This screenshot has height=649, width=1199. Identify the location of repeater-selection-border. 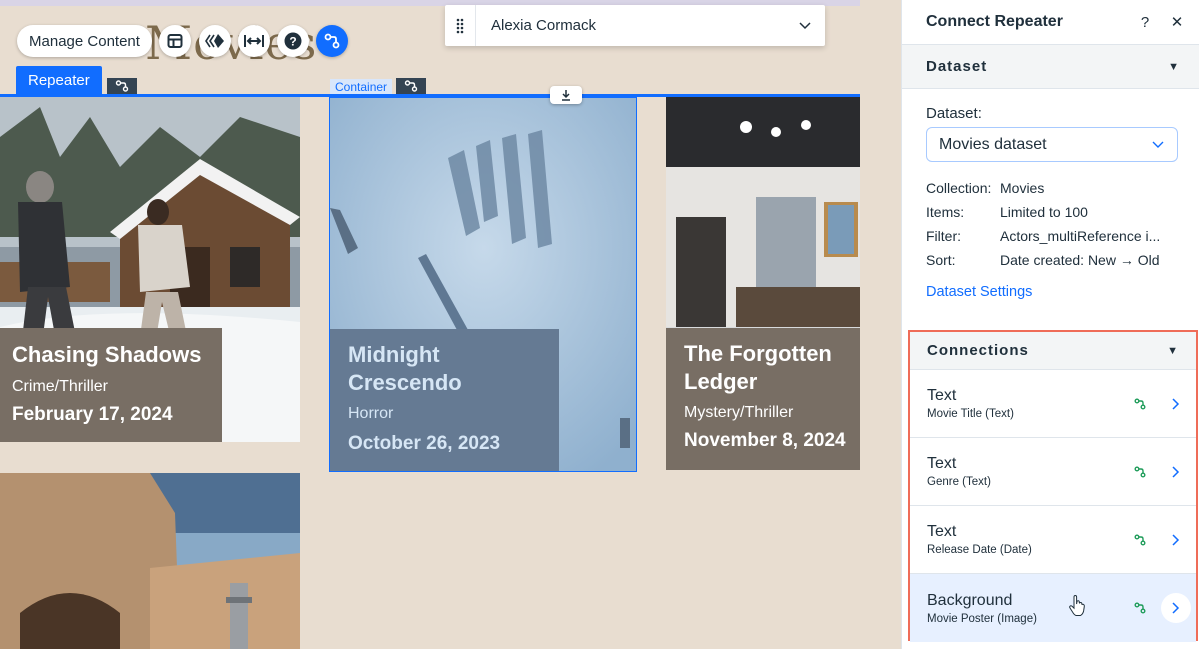
(430, 95).